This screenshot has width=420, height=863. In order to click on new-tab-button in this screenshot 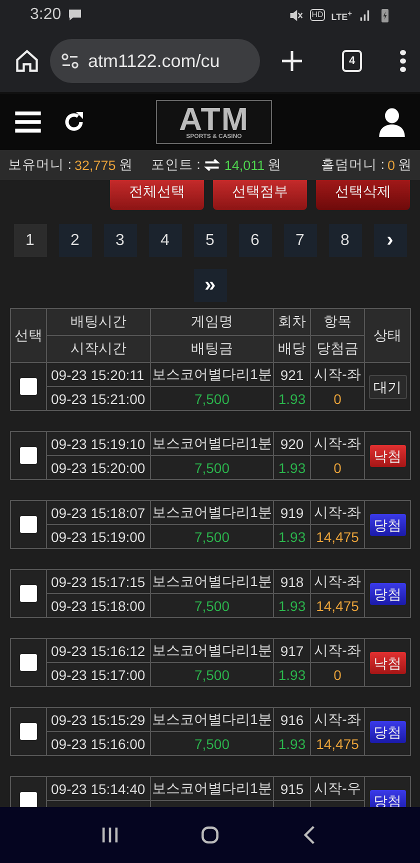, I will do `click(292, 61)`.